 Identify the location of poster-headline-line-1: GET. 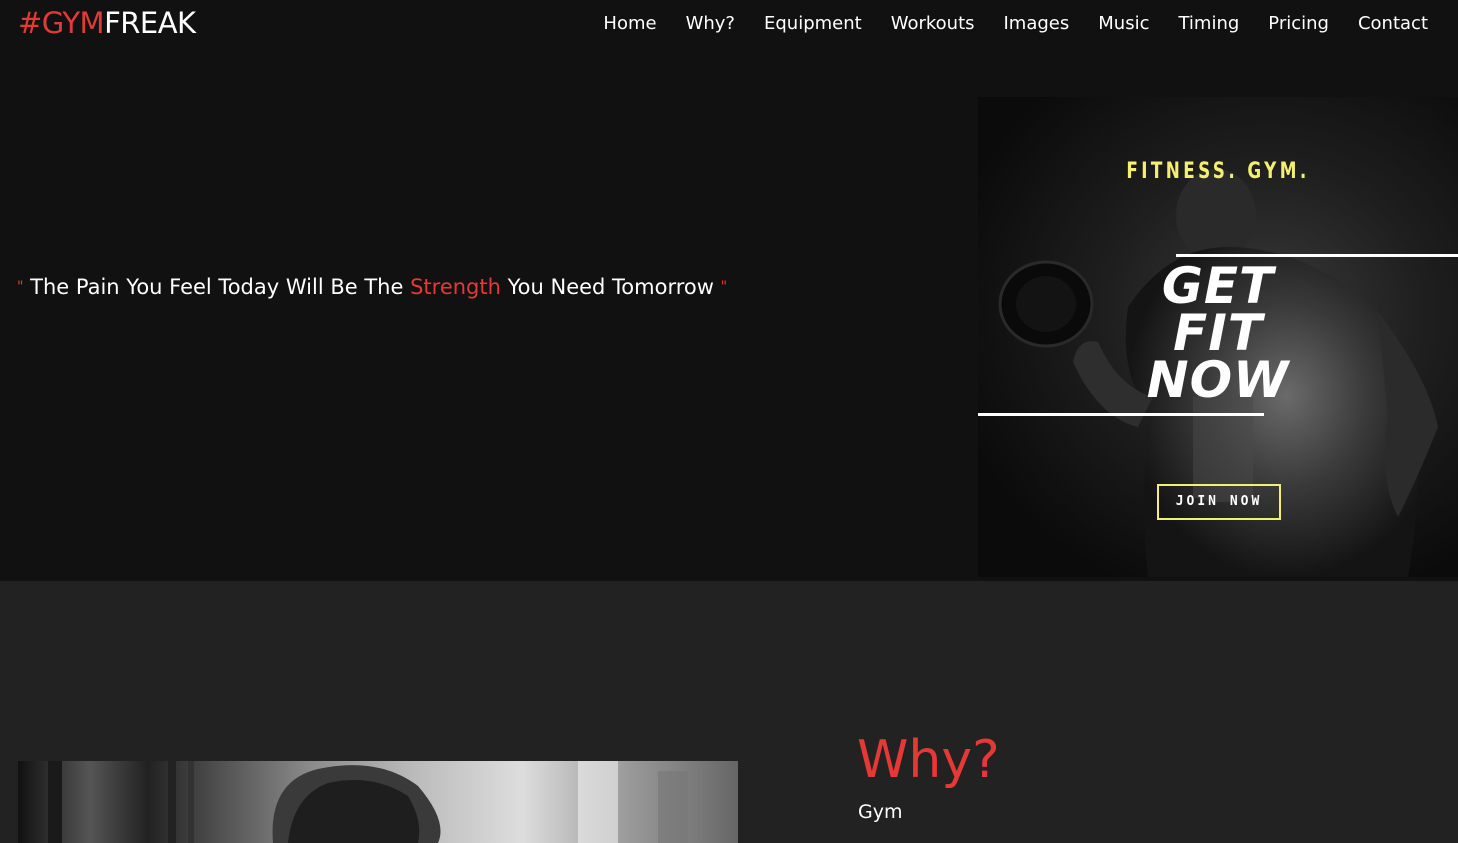
(1218, 286).